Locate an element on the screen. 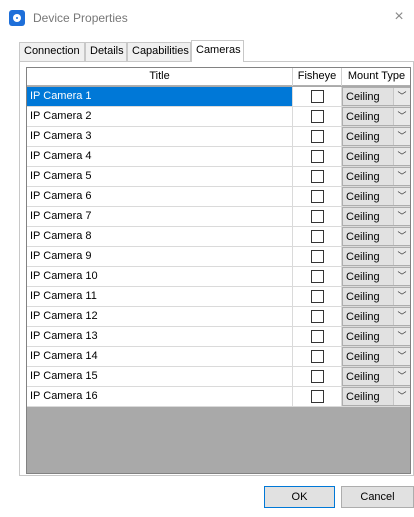  table-row: IP Camera 2 Ceiling ﹀ is located at coordinates (218, 117).